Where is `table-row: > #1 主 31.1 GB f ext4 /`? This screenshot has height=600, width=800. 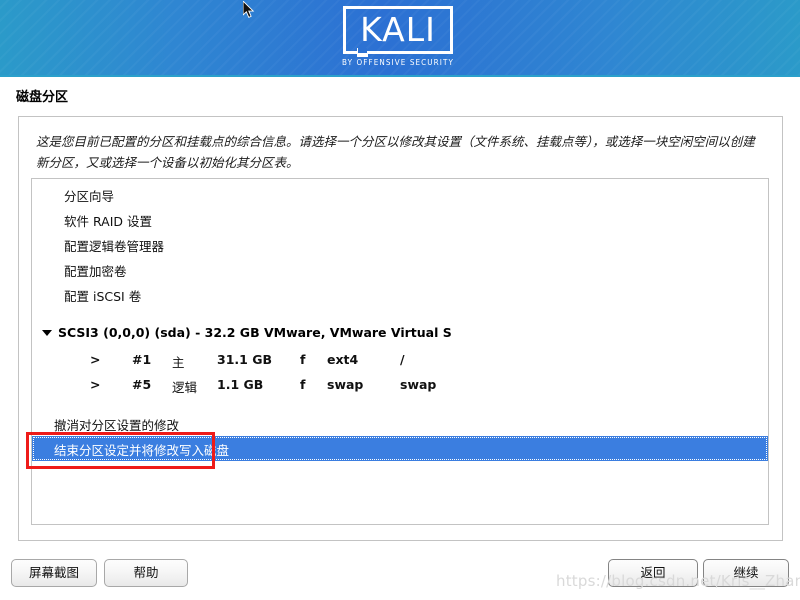 table-row: > #1 主 31.1 GB f ext4 / is located at coordinates (400, 360).